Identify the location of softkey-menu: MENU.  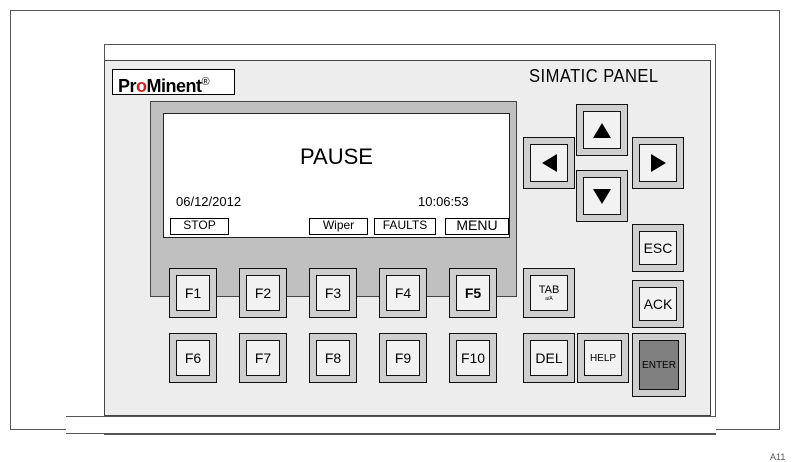
(477, 226).